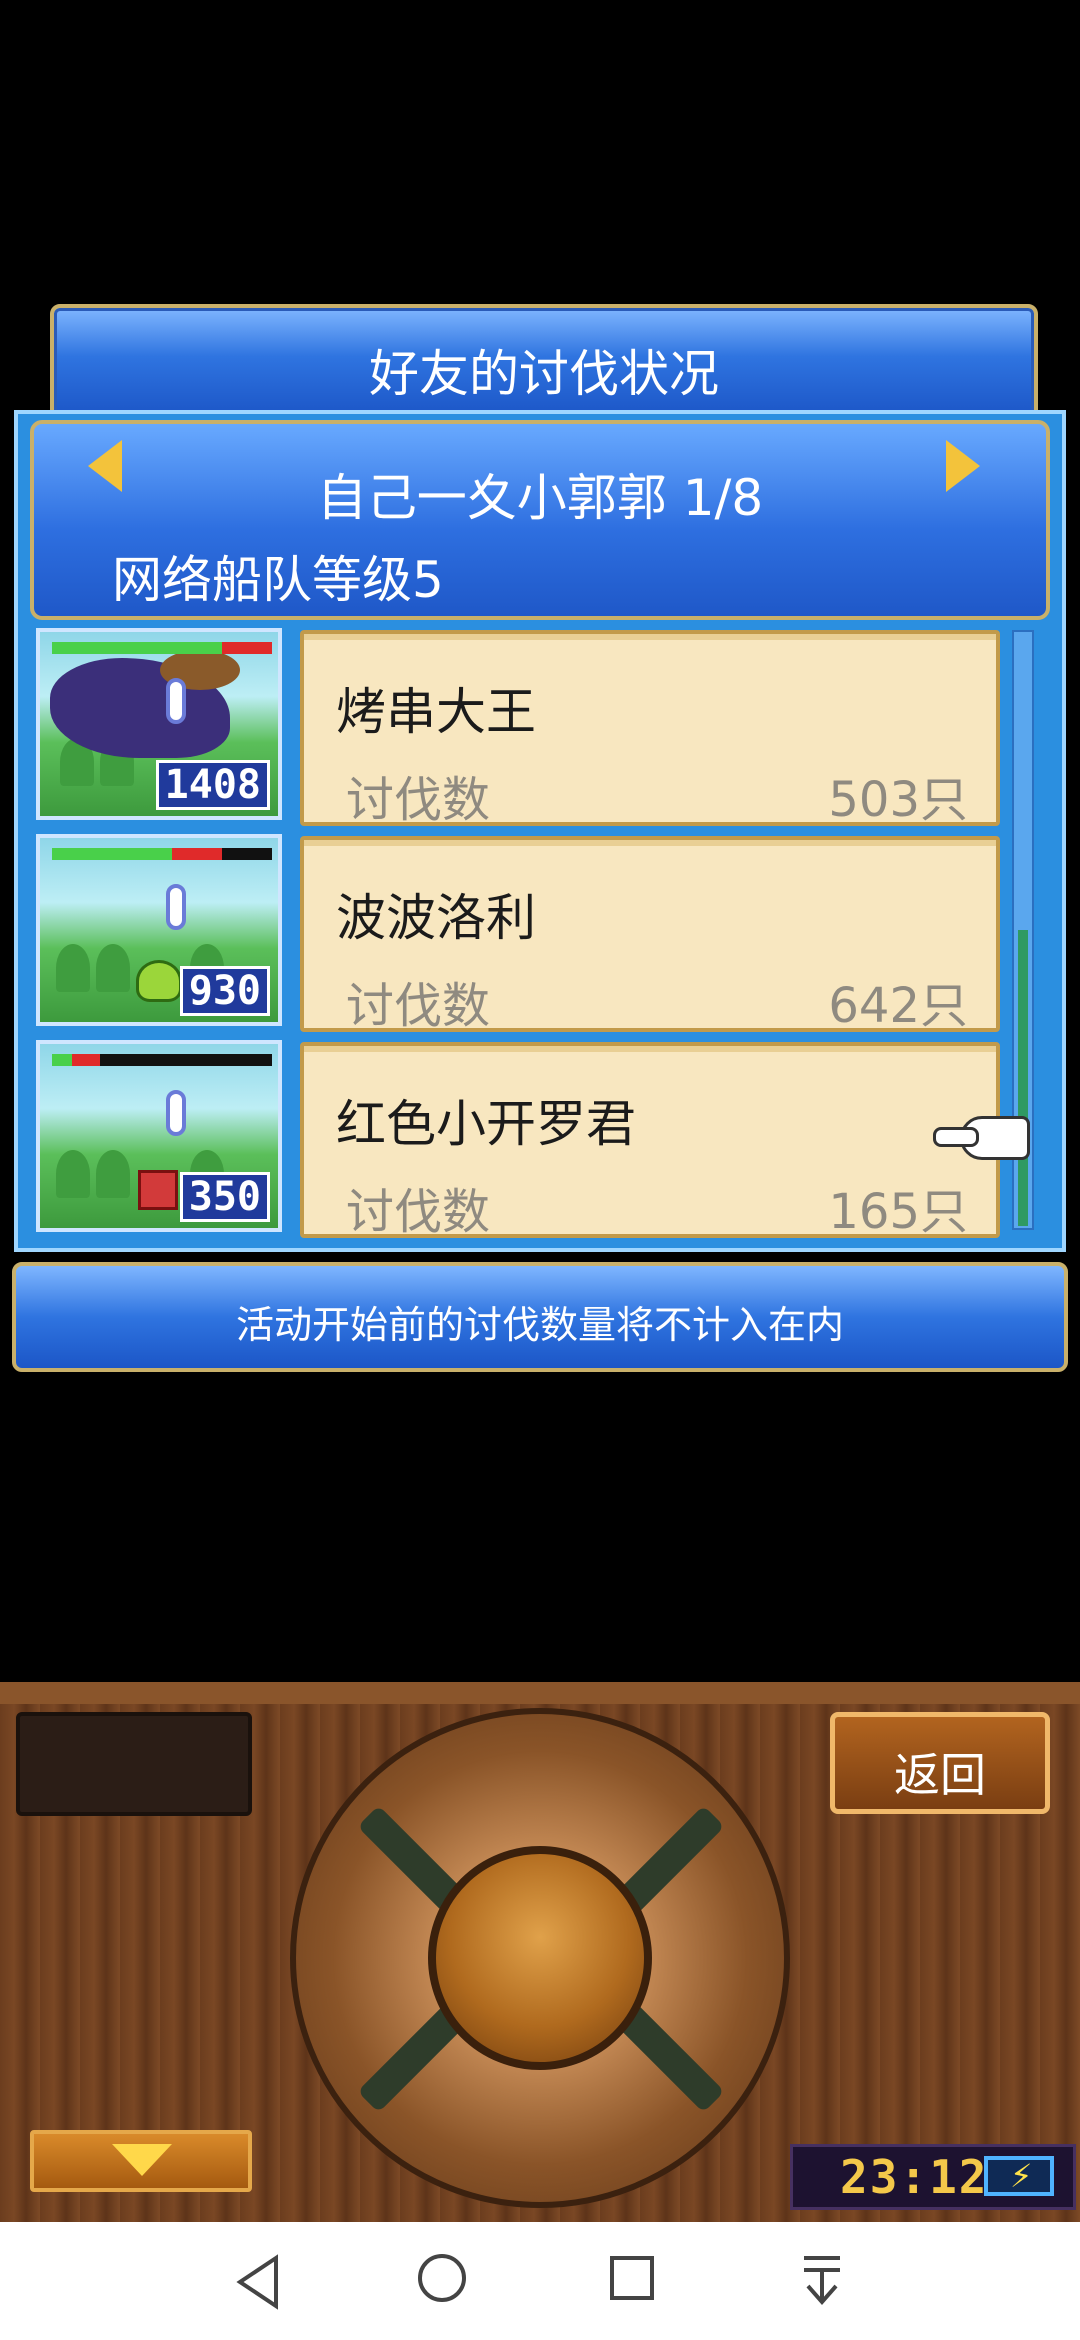 This screenshot has width=1080, height=2340. Describe the element at coordinates (540, 2281) in the screenshot. I see `system-nav-bar` at that location.